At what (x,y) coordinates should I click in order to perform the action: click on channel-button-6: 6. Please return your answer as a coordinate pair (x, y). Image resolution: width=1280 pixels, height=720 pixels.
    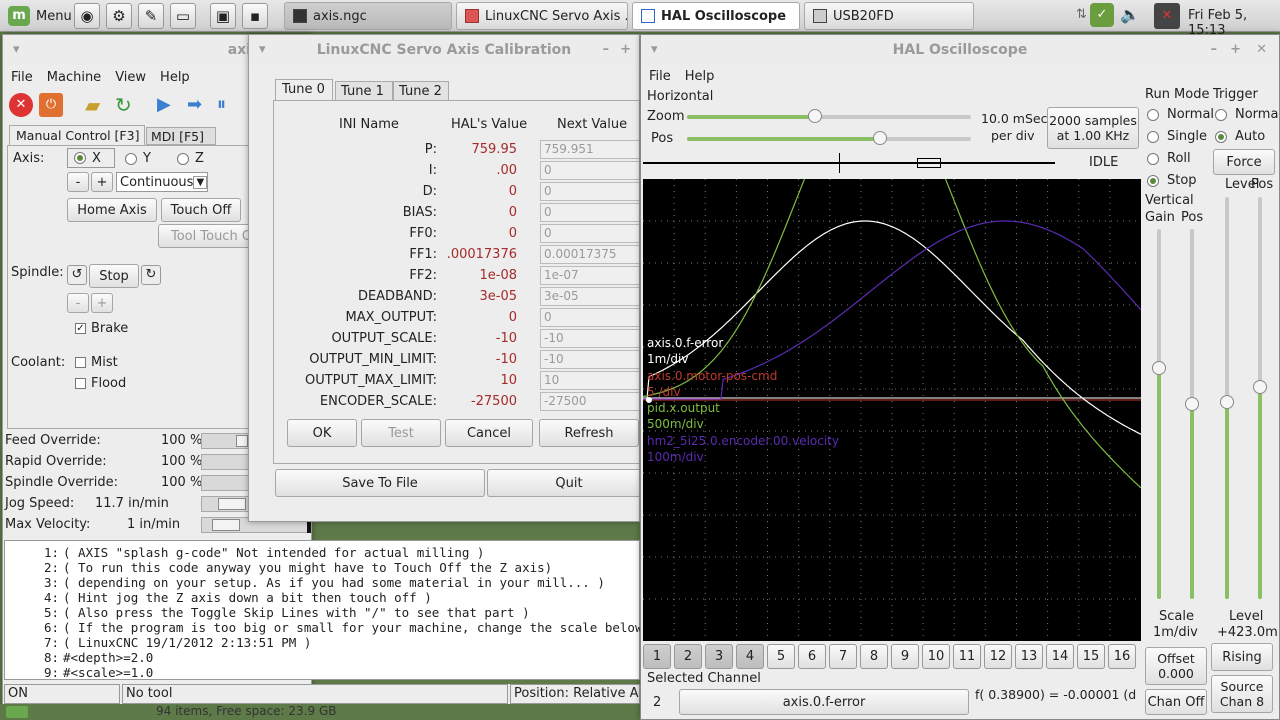
    Looking at the image, I should click on (812, 656).